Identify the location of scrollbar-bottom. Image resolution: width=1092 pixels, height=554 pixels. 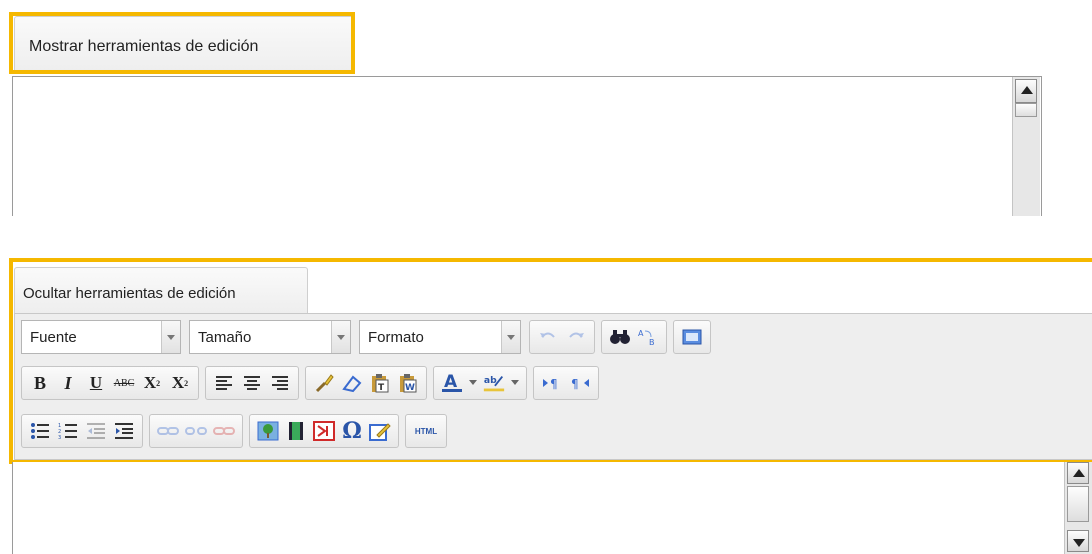
(1078, 508).